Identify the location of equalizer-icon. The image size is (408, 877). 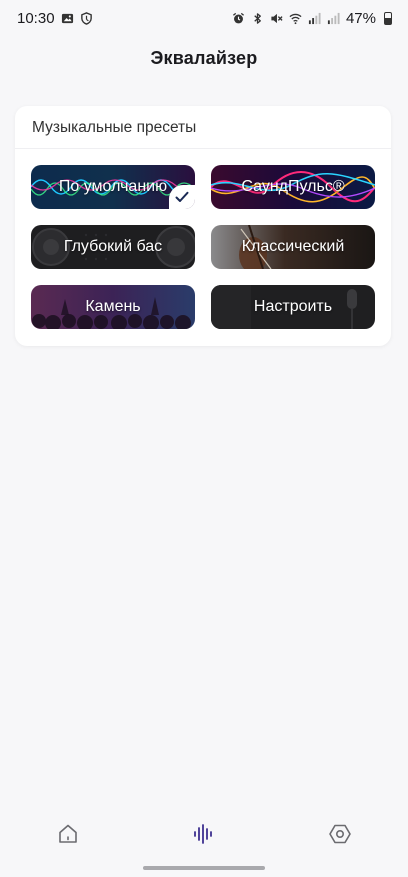
(203, 834).